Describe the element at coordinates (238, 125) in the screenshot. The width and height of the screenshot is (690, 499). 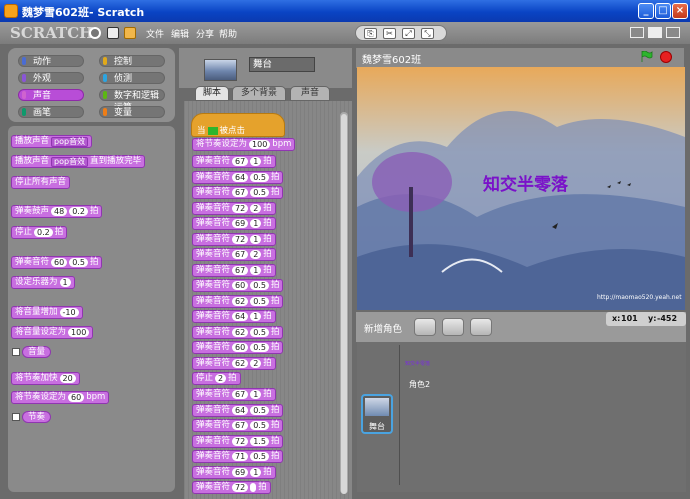
I see `when-flag-clicked-block: 当被点击` at that location.